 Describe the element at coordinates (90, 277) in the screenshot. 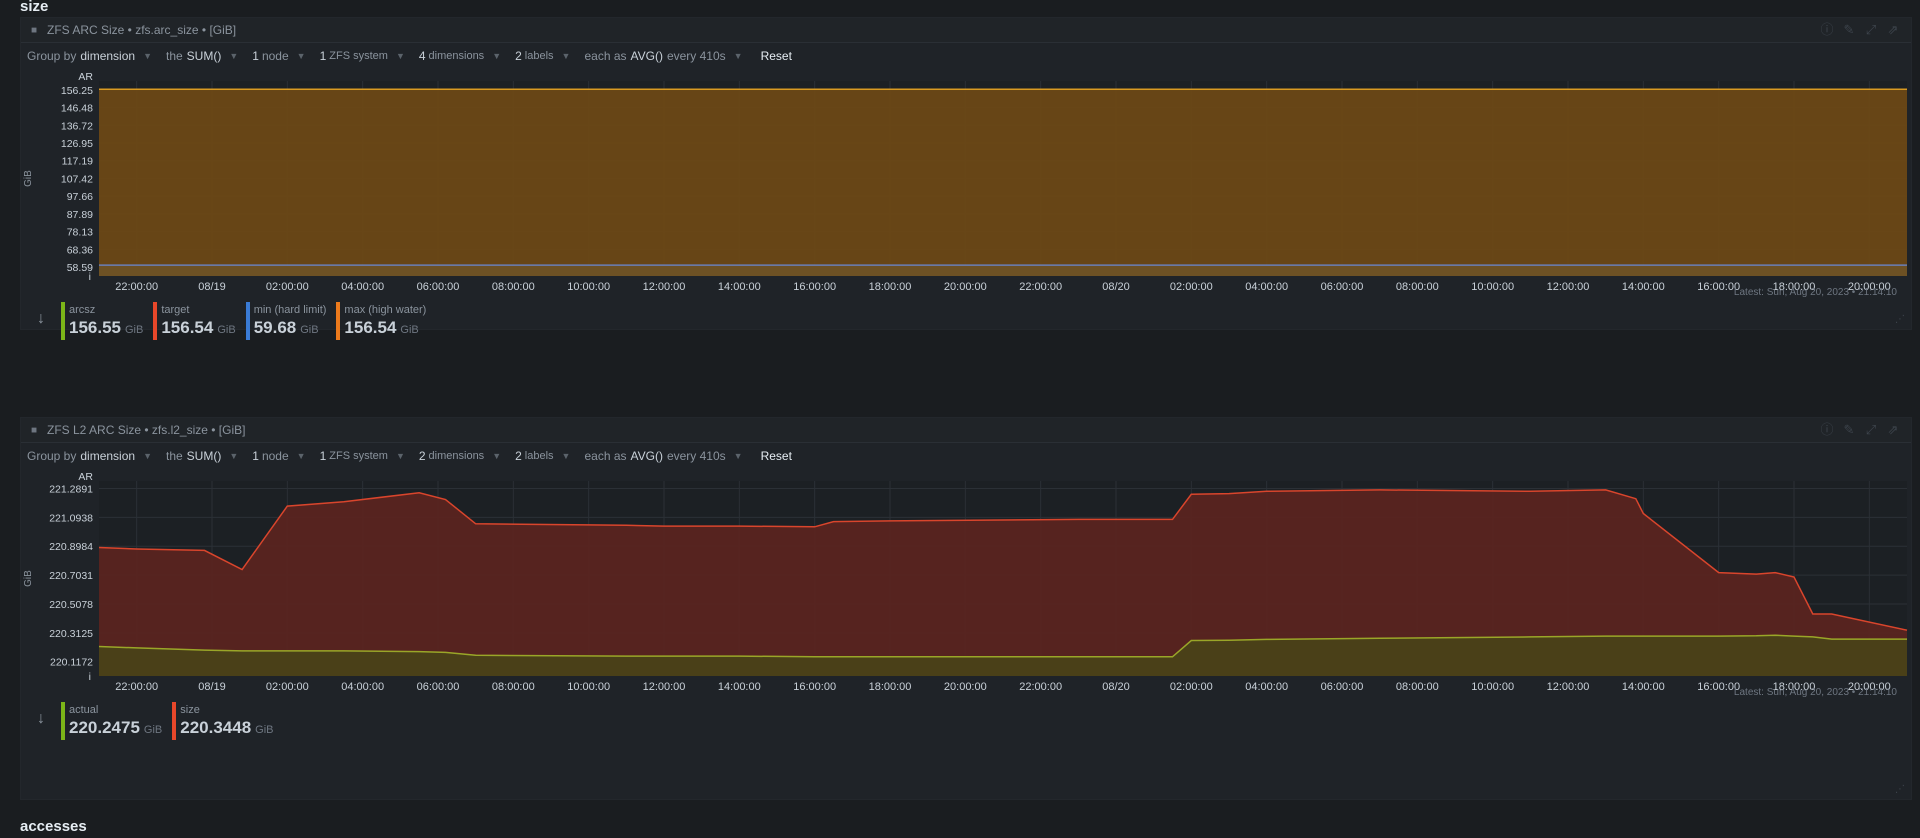

I see `y-axis-bottom-label: i` at that location.